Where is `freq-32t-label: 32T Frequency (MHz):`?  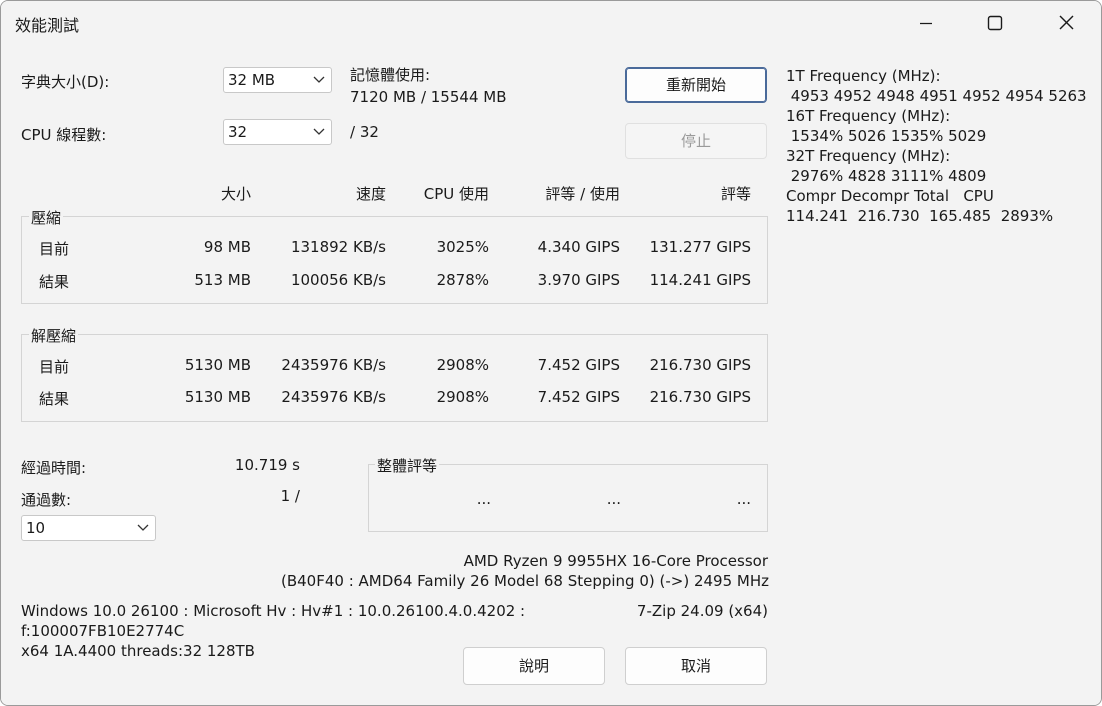 freq-32t-label: 32T Frequency (MHz): is located at coordinates (868, 156).